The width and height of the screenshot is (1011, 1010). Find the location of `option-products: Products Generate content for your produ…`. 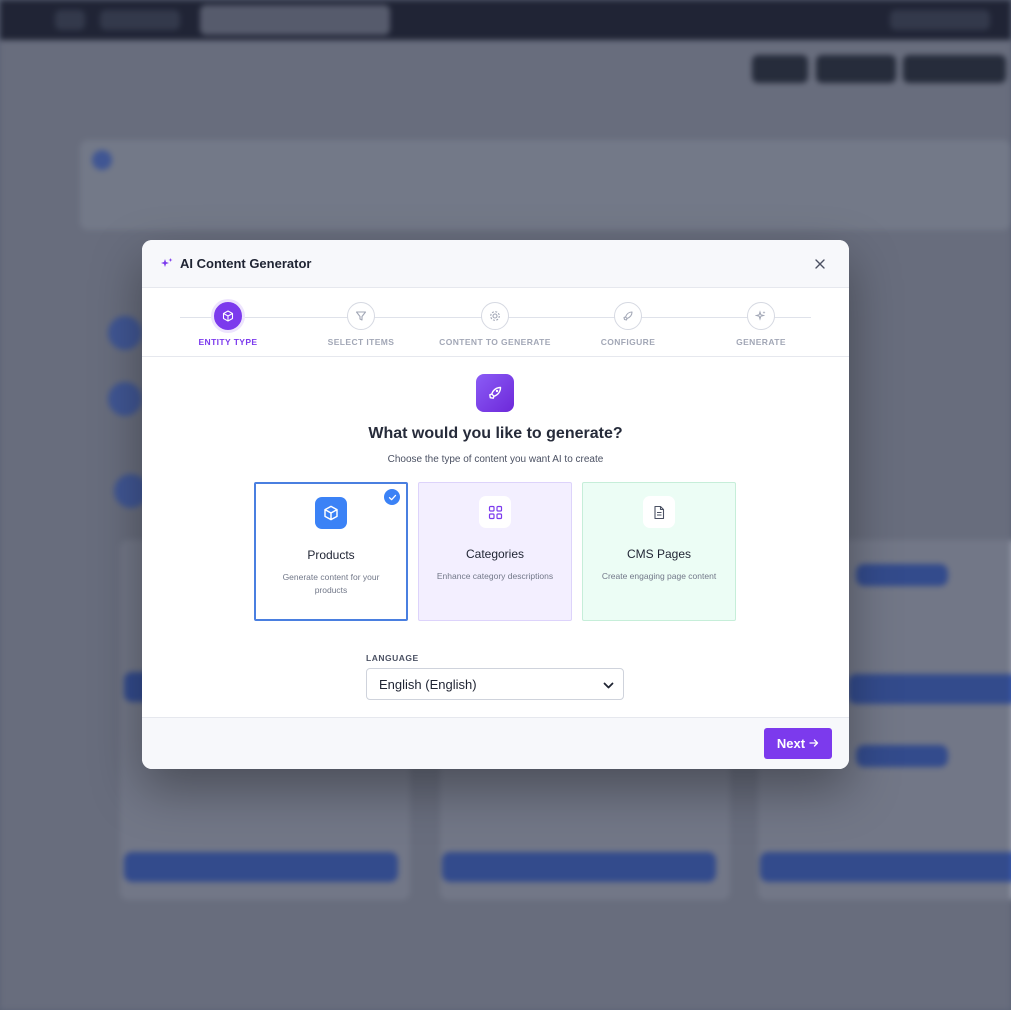

option-products: Products Generate content for your produ… is located at coordinates (331, 551).